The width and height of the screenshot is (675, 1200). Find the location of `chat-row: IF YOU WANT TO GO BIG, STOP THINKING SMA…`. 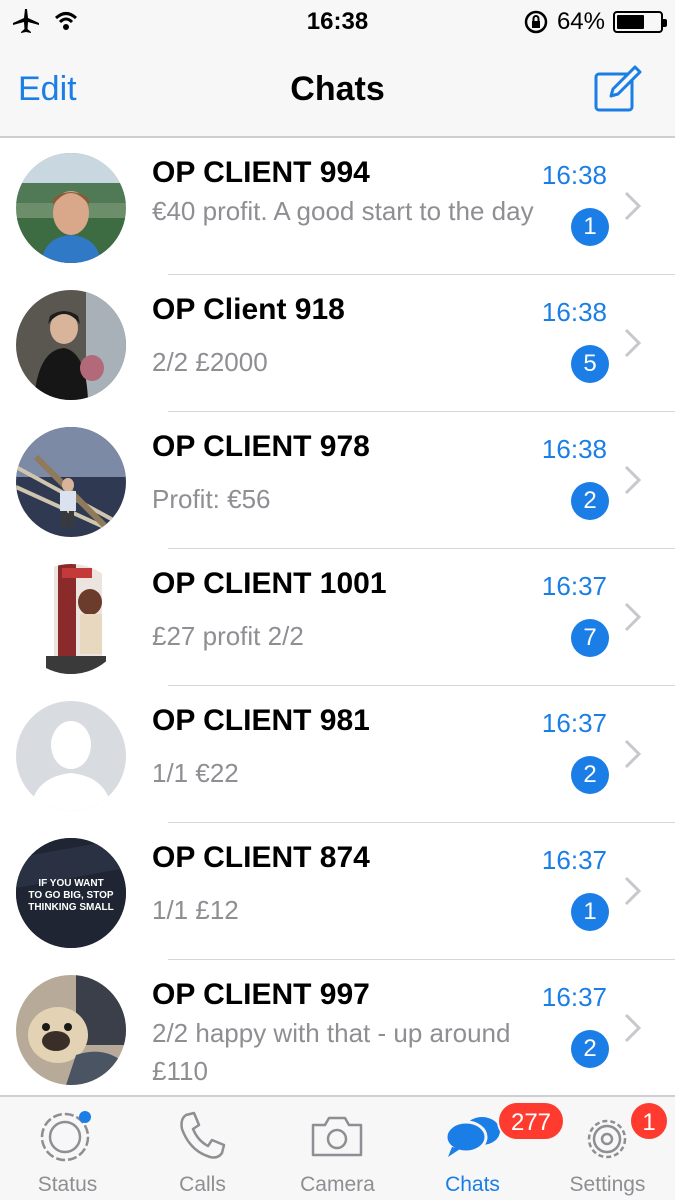

chat-row: IF YOU WANT TO GO BIG, STOP THINKING SMA… is located at coordinates (337, 891).